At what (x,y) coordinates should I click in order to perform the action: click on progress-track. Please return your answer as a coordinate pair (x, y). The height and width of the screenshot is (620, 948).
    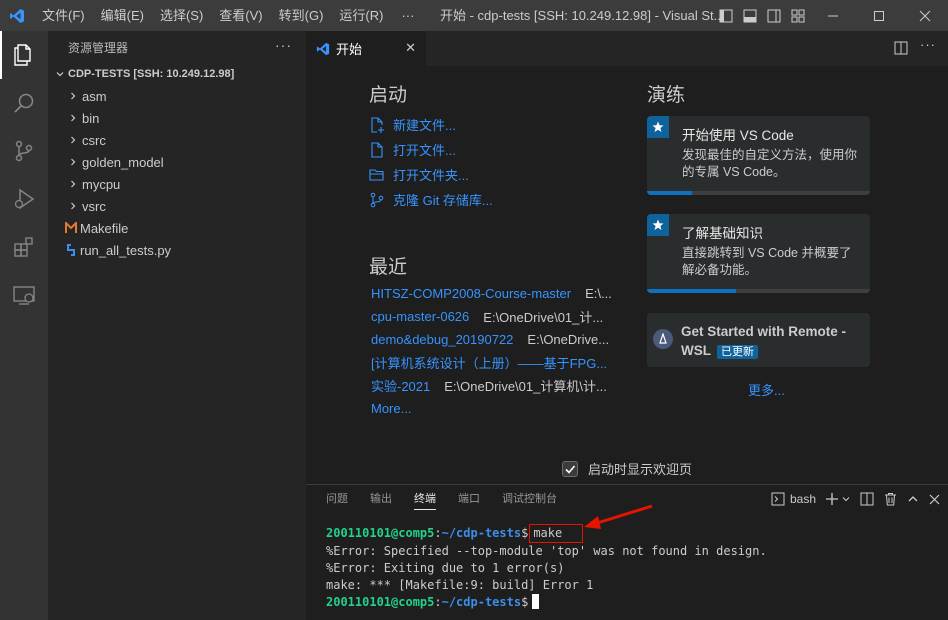
    Looking at the image, I should click on (758, 291).